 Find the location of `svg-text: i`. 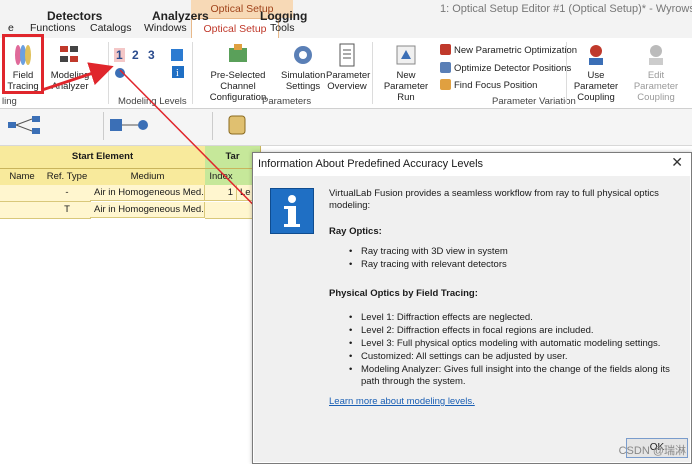

svg-text: i is located at coordinates (177, 73).